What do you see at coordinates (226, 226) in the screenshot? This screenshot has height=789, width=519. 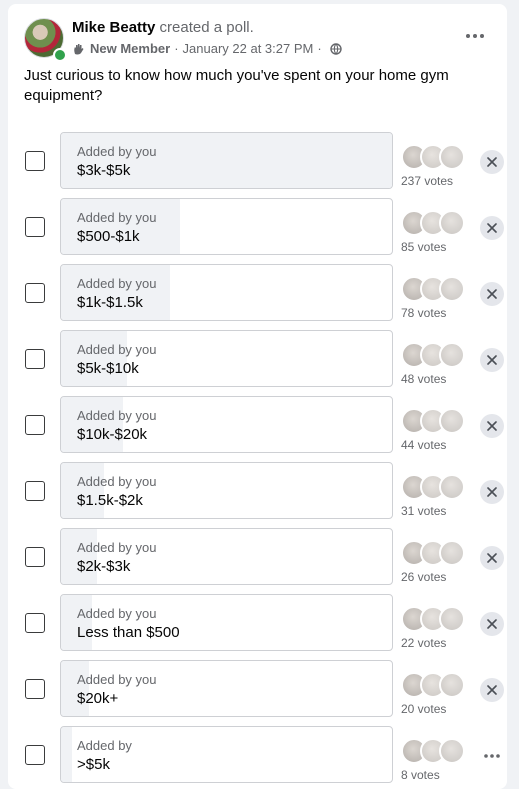 I see `option-bar: Added by you $500-$1k` at bounding box center [226, 226].